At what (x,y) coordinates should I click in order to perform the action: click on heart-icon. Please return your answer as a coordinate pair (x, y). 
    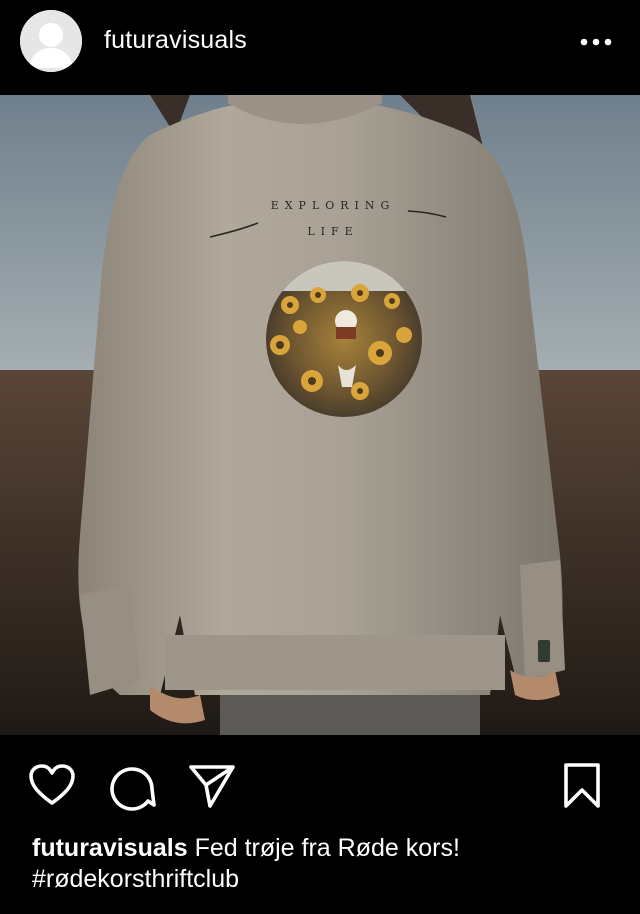
    Looking at the image, I should click on (52, 784).